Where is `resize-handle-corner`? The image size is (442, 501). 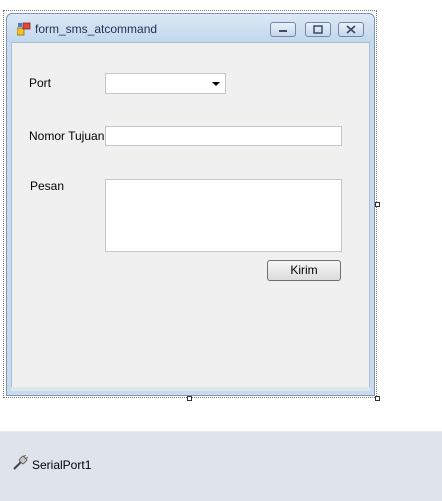 resize-handle-corner is located at coordinates (377, 398).